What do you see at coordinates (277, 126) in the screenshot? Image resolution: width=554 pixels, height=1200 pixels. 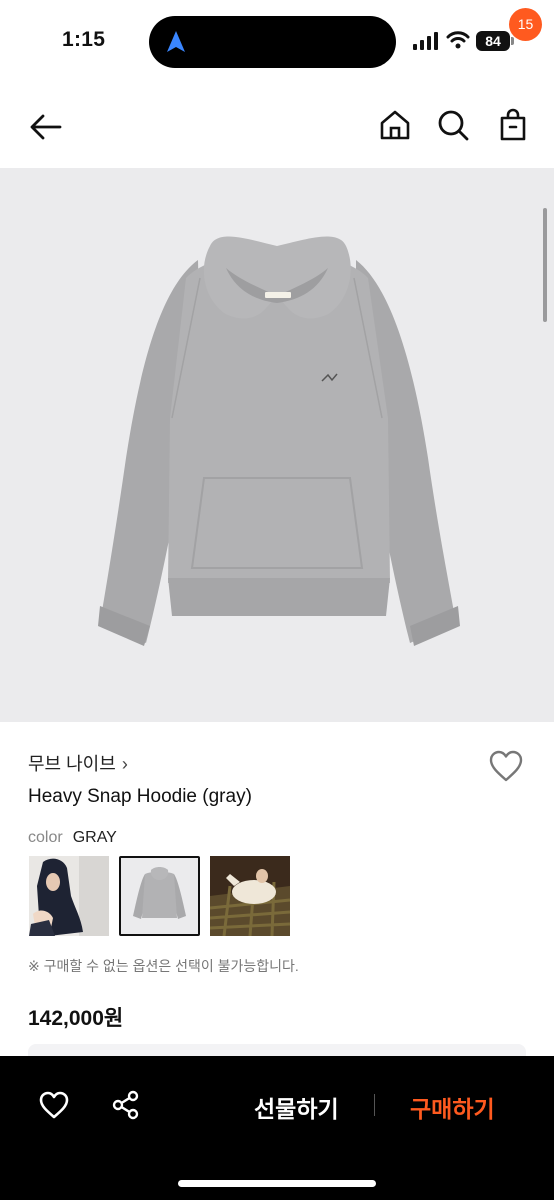 I see `app-header` at bounding box center [277, 126].